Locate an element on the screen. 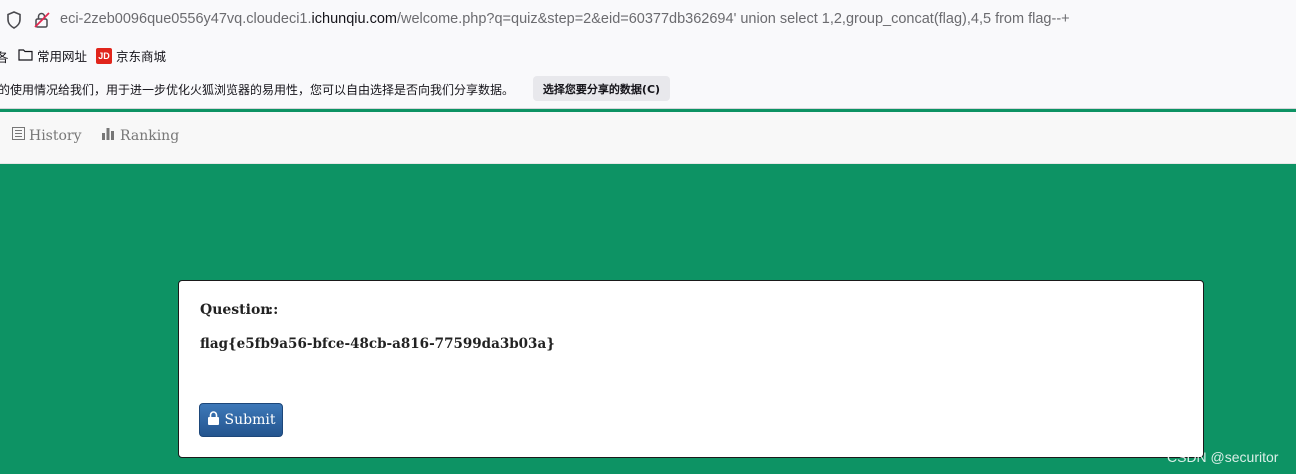 Image resolution: width=1296 pixels, height=474 pixels. lock-icon is located at coordinates (213, 420).